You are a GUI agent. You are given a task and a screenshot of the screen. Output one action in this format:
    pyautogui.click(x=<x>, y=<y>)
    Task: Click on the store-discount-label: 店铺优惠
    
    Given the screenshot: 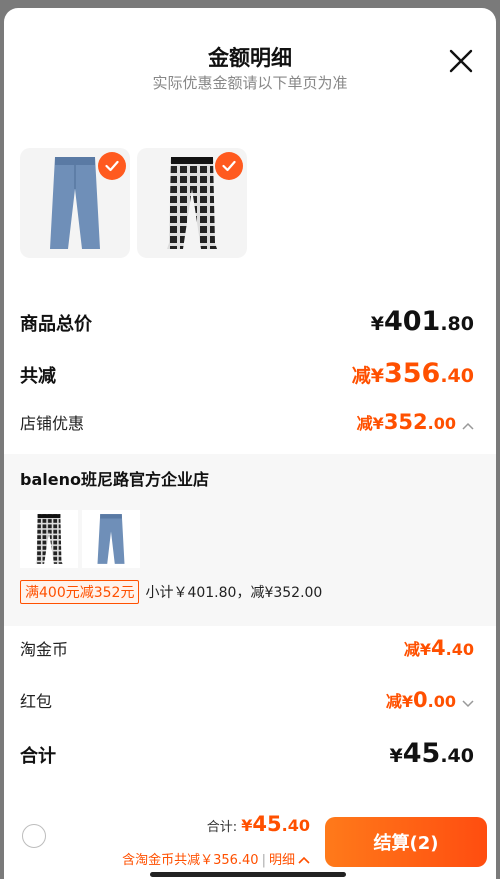 What is the action you would take?
    pyautogui.click(x=52, y=423)
    